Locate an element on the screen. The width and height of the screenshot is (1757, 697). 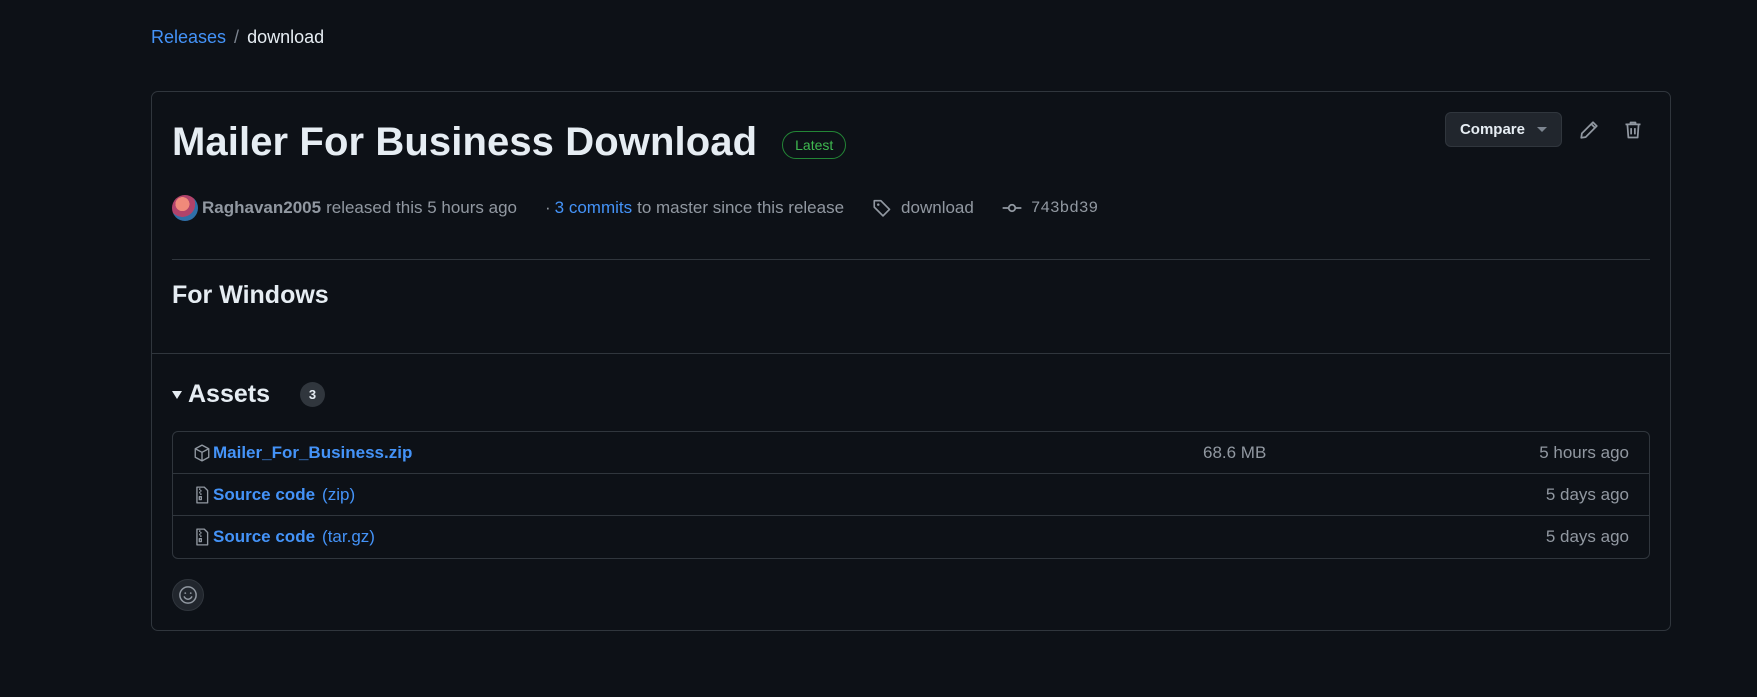
commits-since-text: to master since this release is located at coordinates (741, 207).